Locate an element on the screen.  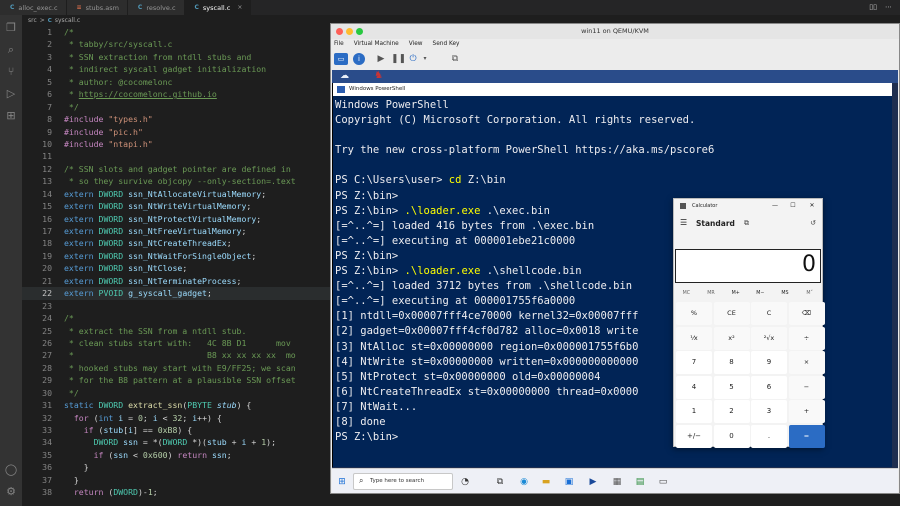
code-line: 32 for (int i = 0; i < 32; i++) { is located at coordinates (177, 418).